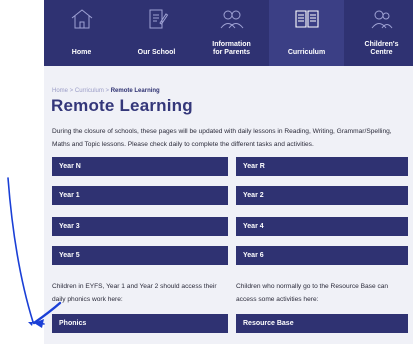 The height and width of the screenshot is (344, 413). I want to click on year-n-button: Year N, so click(140, 166).